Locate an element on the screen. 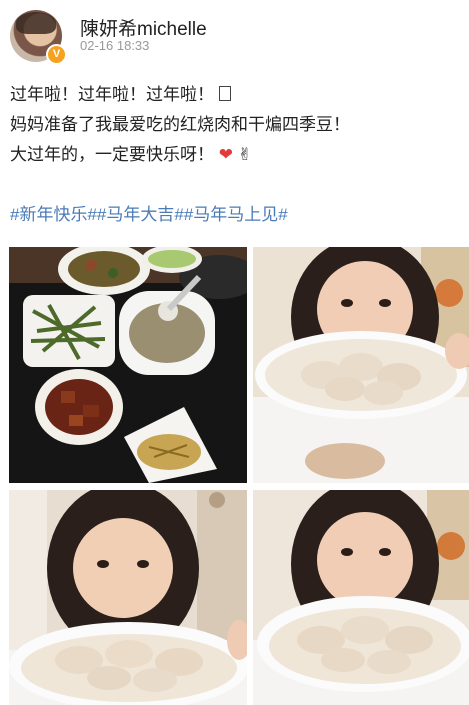 This screenshot has width=469, height=705. author-name: 陳妍希michelle is located at coordinates (143, 27).